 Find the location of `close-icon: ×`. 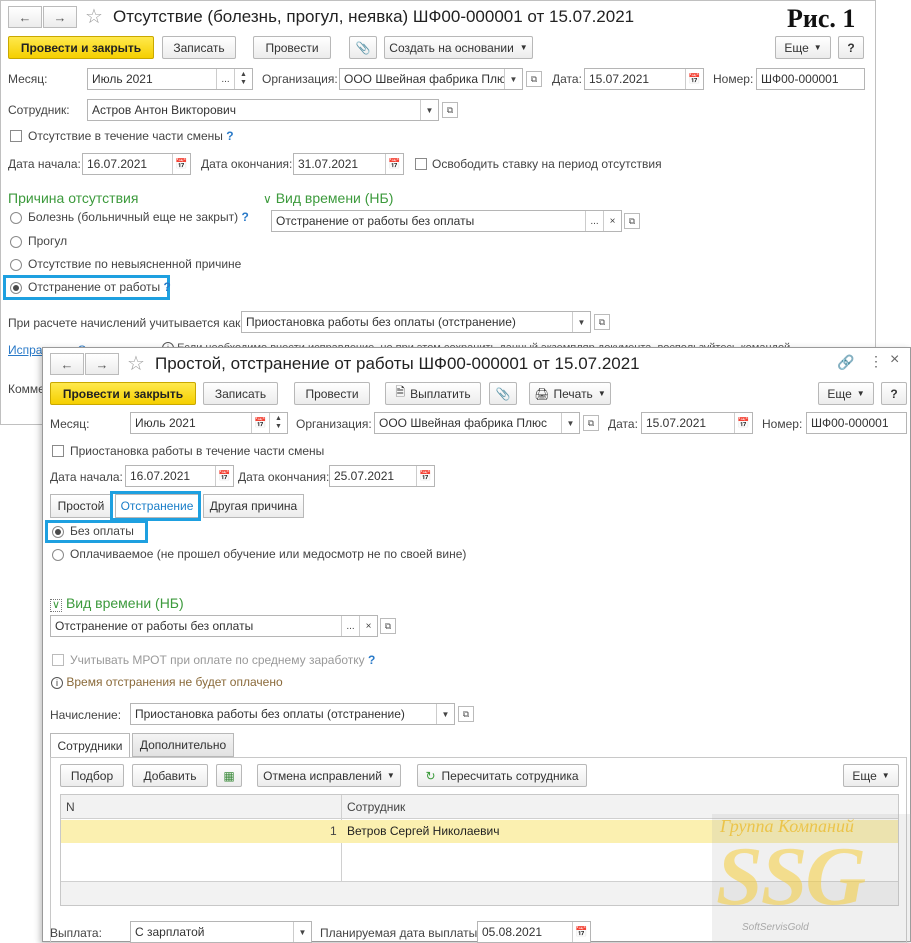

close-icon: × is located at coordinates (894, 360).